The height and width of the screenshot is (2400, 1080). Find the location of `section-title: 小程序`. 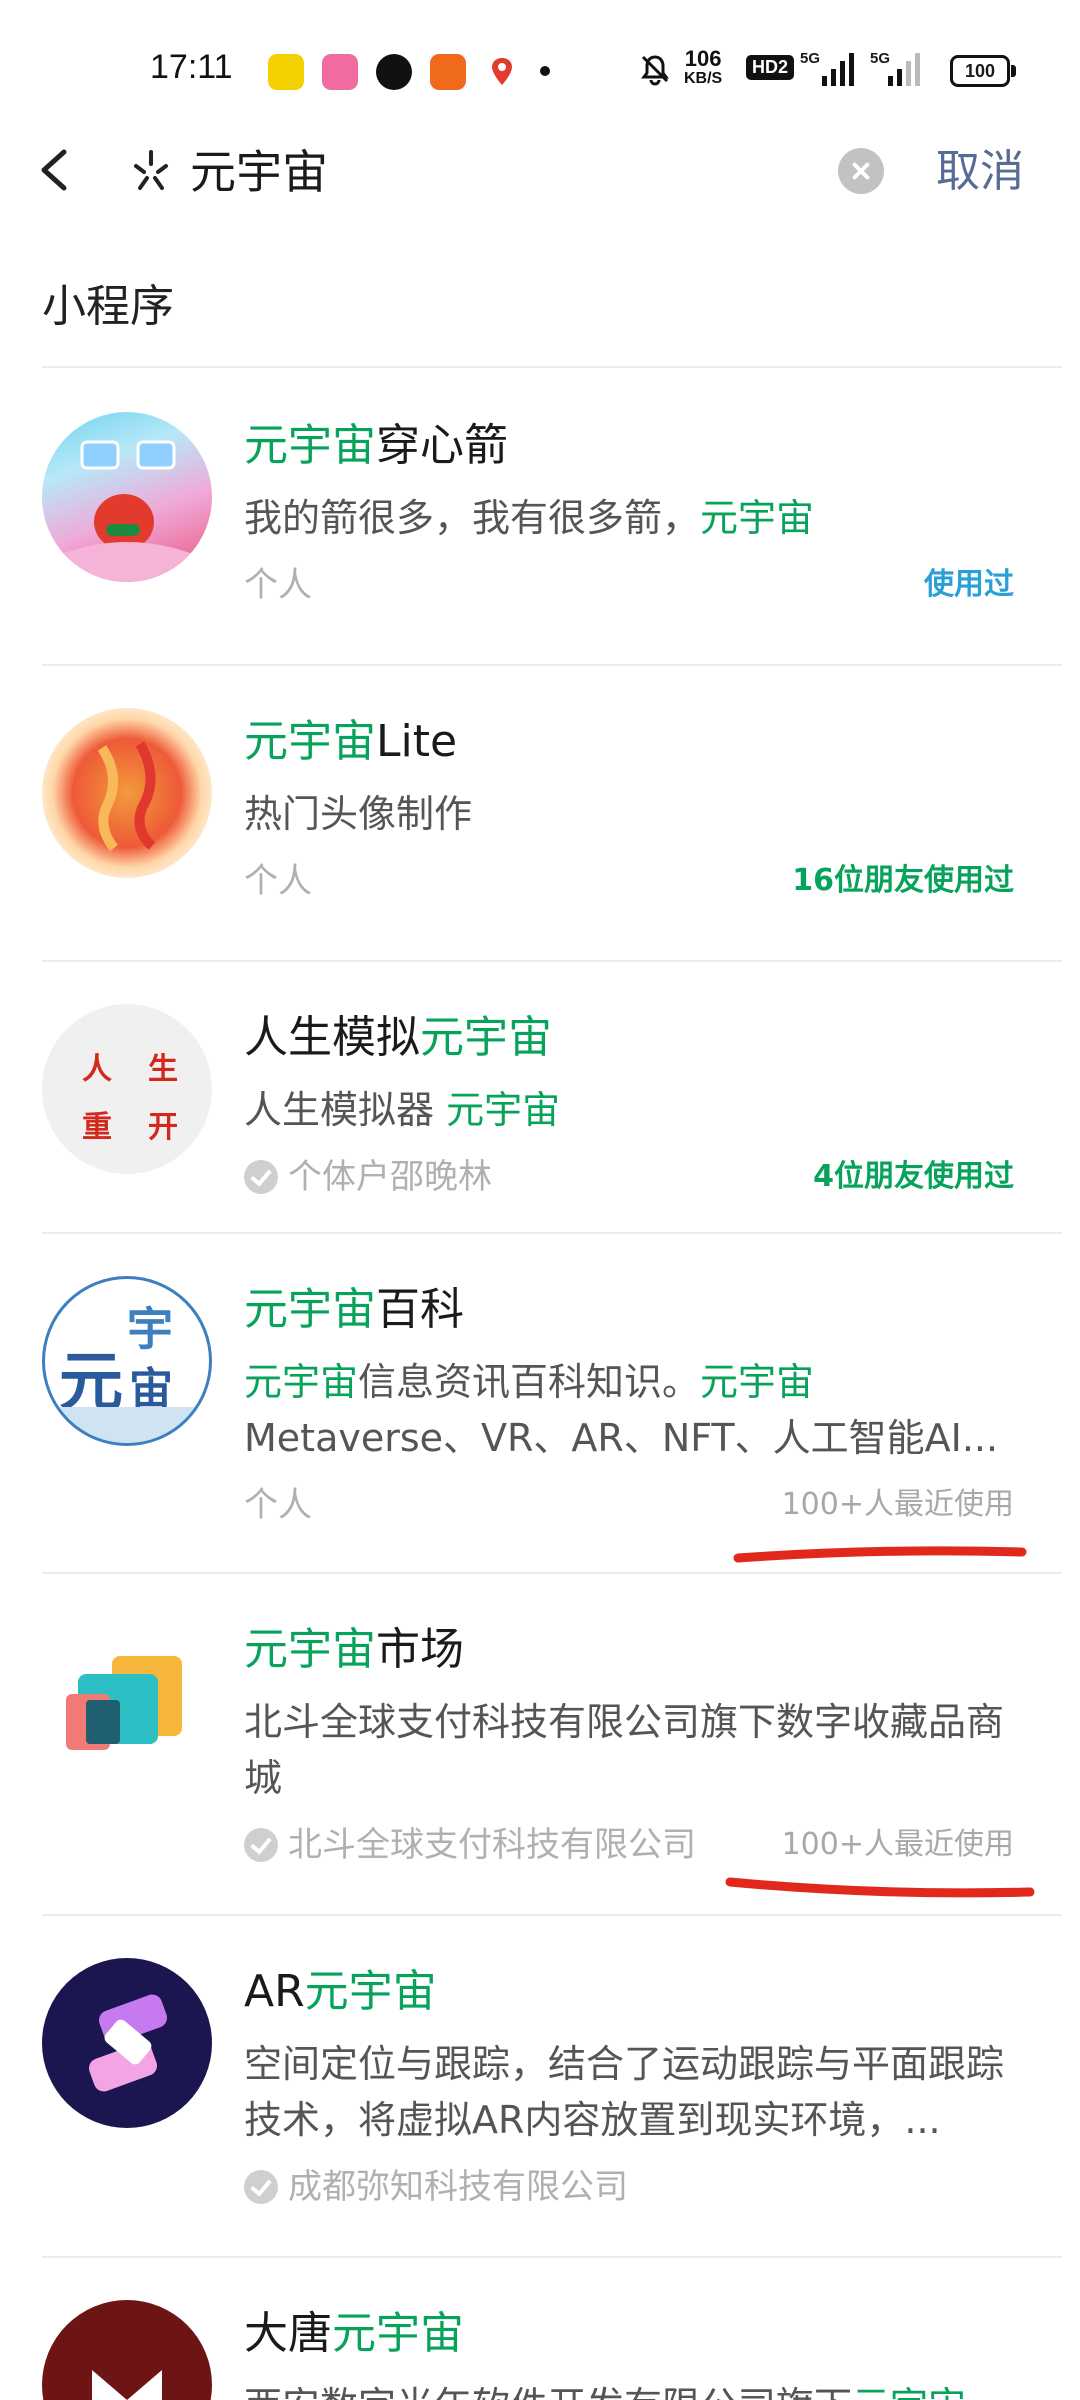

section-title: 小程序 is located at coordinates (108, 306).